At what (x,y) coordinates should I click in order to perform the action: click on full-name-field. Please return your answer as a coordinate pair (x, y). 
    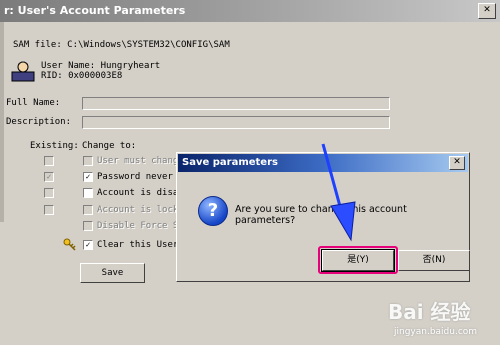
    Looking at the image, I should click on (236, 103).